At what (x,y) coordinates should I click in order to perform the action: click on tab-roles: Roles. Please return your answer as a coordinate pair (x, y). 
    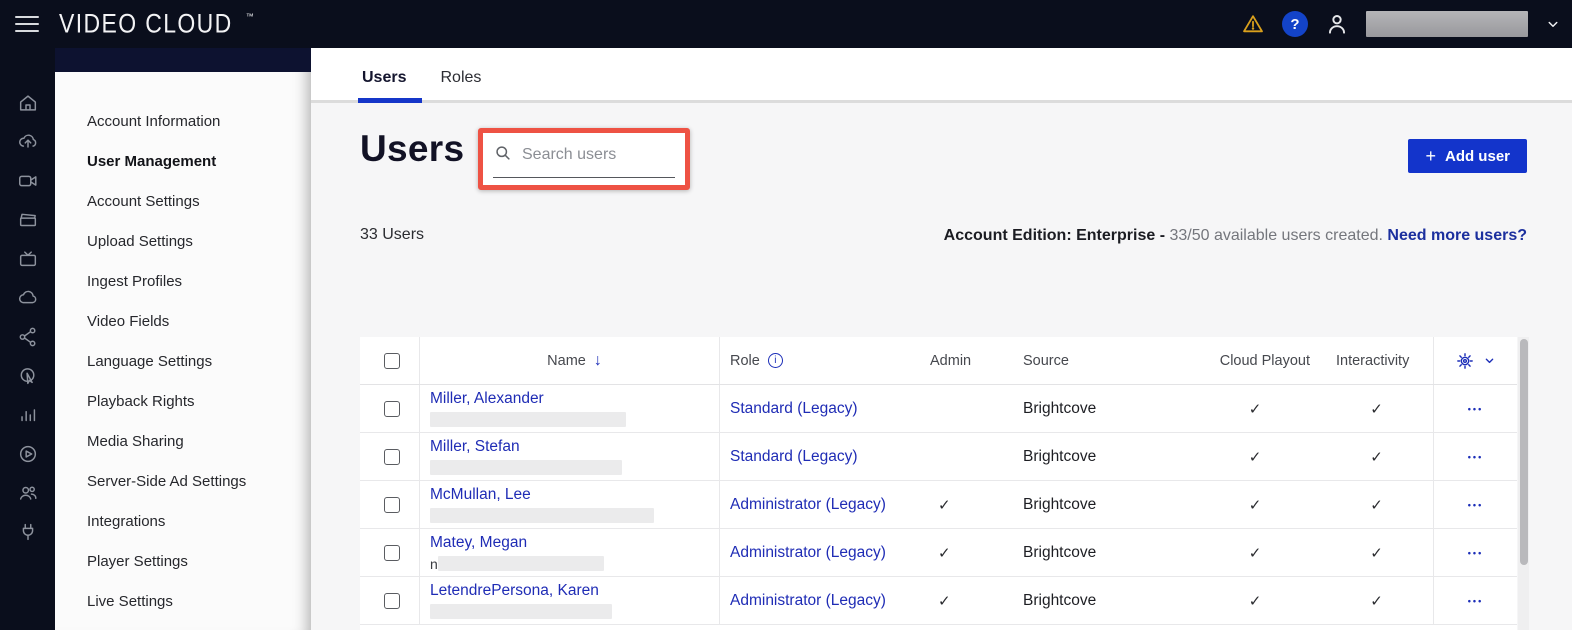
    Looking at the image, I should click on (460, 84).